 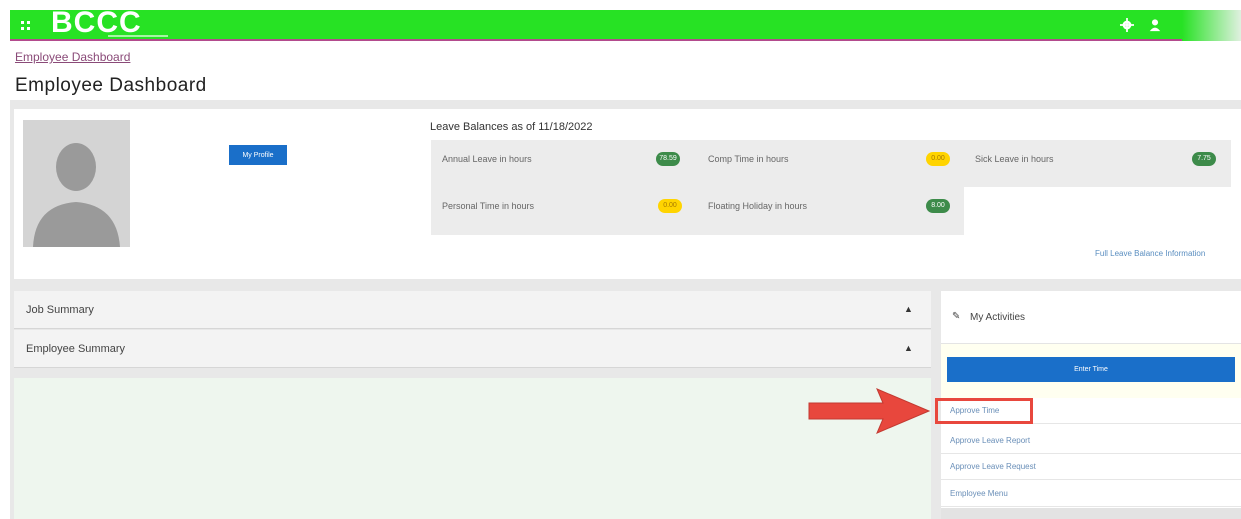 What do you see at coordinates (26, 26) in the screenshot?
I see `app-grid-icon` at bounding box center [26, 26].